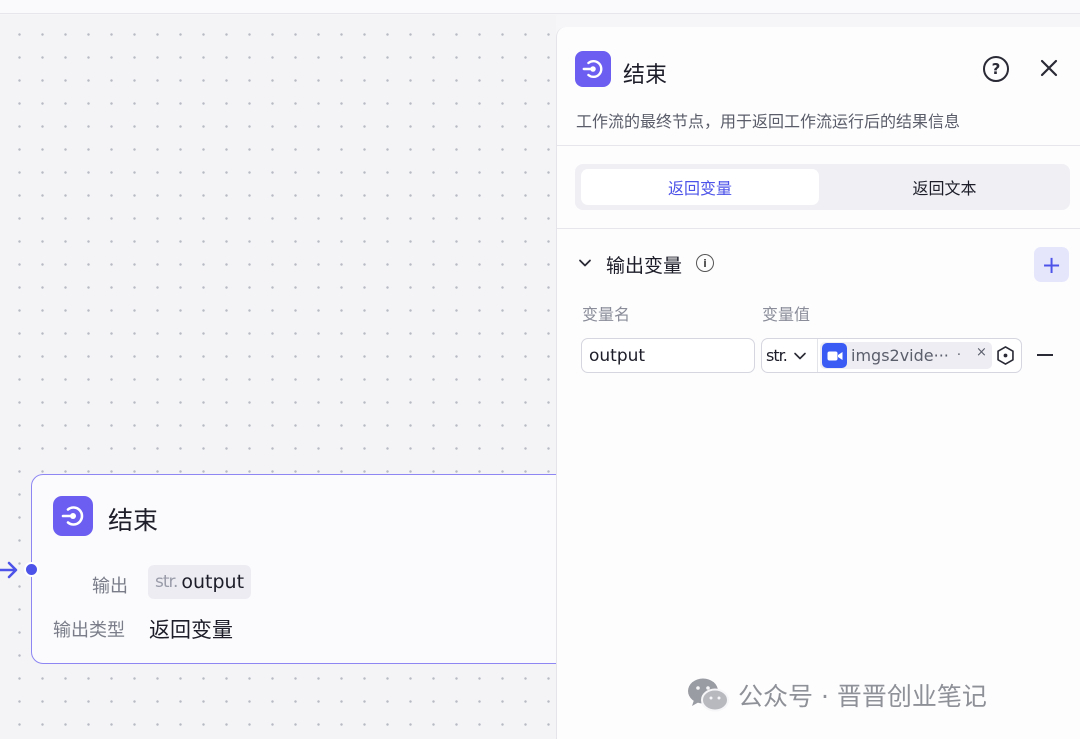 This screenshot has width=1080, height=739. Describe the element at coordinates (996, 69) in the screenshot. I see `help-icon: ?` at that location.